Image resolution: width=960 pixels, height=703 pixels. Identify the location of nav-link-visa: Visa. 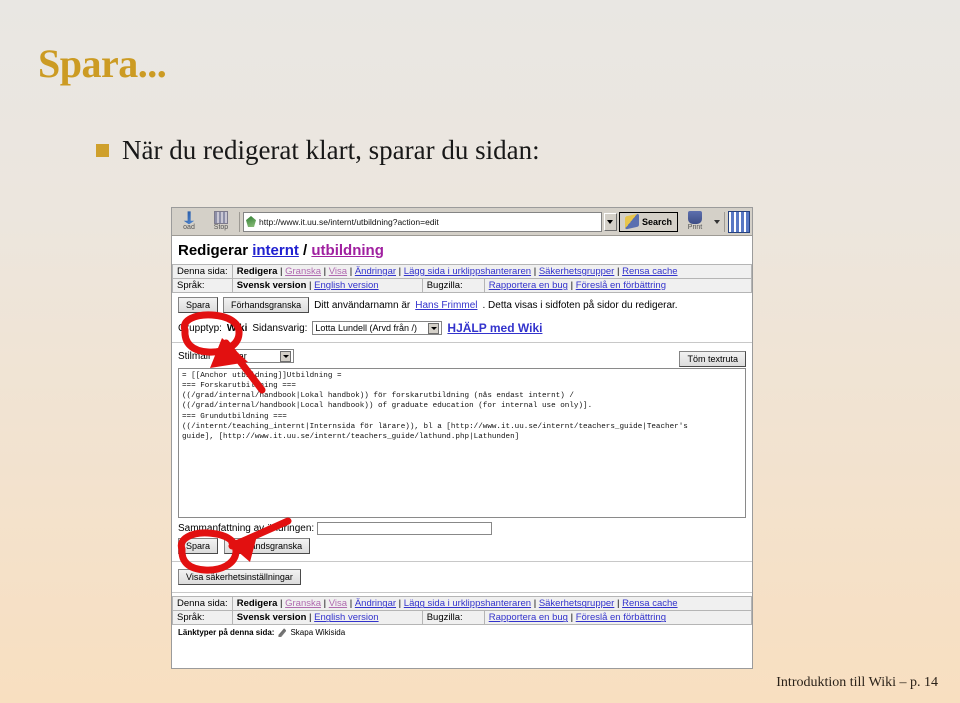
(338, 271).